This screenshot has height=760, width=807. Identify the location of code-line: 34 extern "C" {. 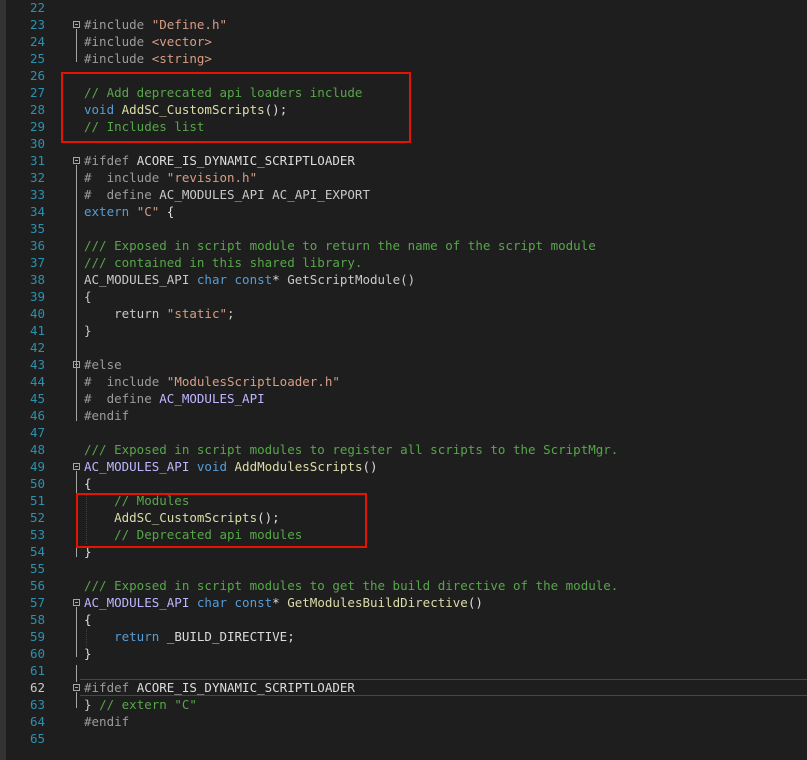
(403, 211).